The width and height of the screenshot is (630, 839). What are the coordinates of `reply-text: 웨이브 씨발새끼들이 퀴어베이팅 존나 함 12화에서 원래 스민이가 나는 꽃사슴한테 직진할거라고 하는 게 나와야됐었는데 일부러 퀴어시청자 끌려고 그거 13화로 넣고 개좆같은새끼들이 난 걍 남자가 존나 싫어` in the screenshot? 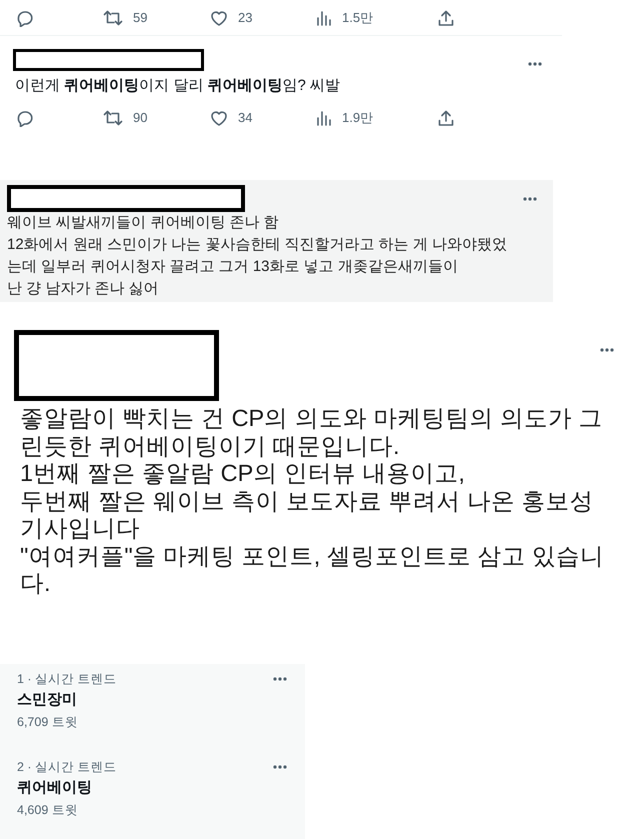 It's located at (257, 256).